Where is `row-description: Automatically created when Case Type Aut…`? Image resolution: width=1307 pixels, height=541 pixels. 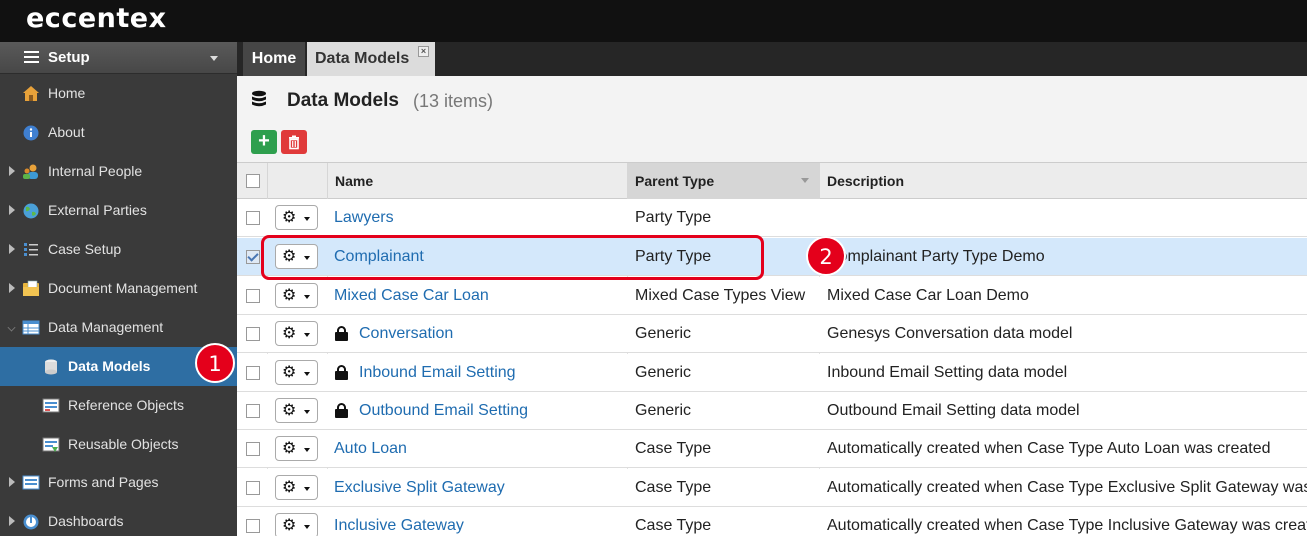 row-description: Automatically created when Case Type Aut… is located at coordinates (1049, 448).